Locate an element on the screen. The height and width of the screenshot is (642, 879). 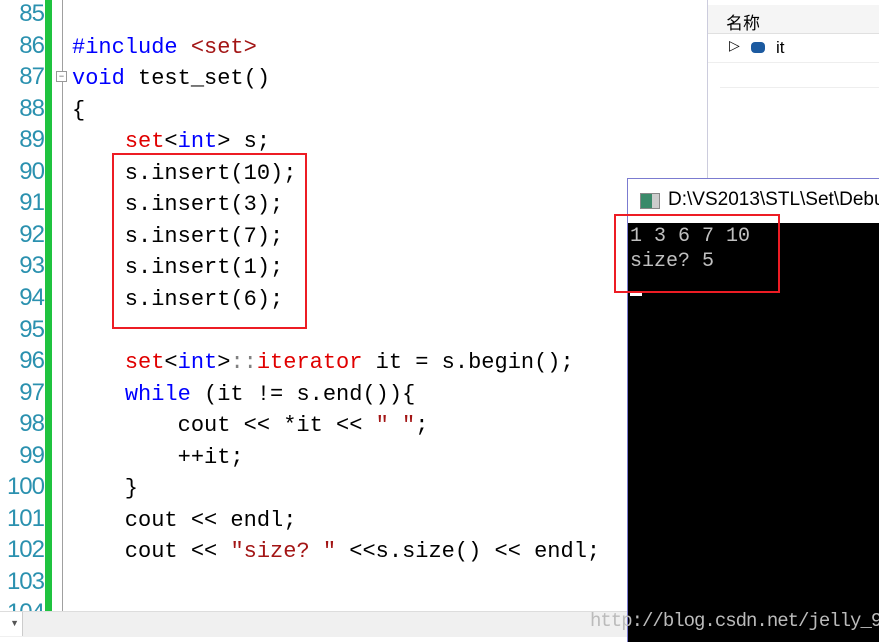
code-token: ; is located at coordinates (422, 426).